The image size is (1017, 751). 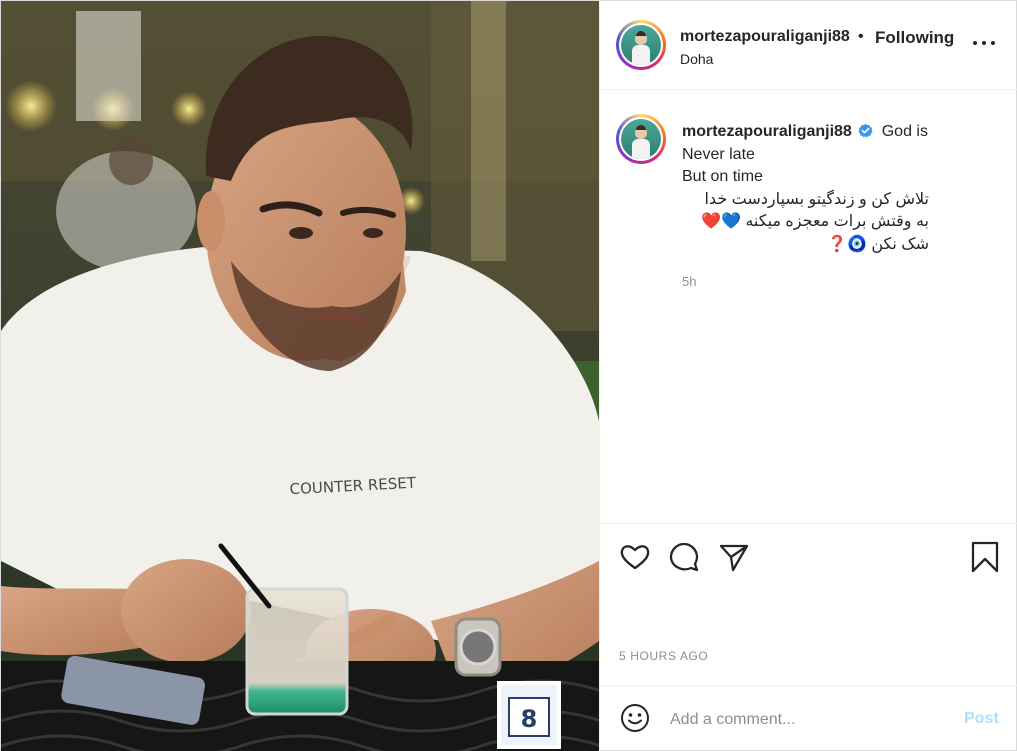 What do you see at coordinates (878, 244) in the screenshot?
I see `caption-line-6: شک نکن 🧿❓` at bounding box center [878, 244].